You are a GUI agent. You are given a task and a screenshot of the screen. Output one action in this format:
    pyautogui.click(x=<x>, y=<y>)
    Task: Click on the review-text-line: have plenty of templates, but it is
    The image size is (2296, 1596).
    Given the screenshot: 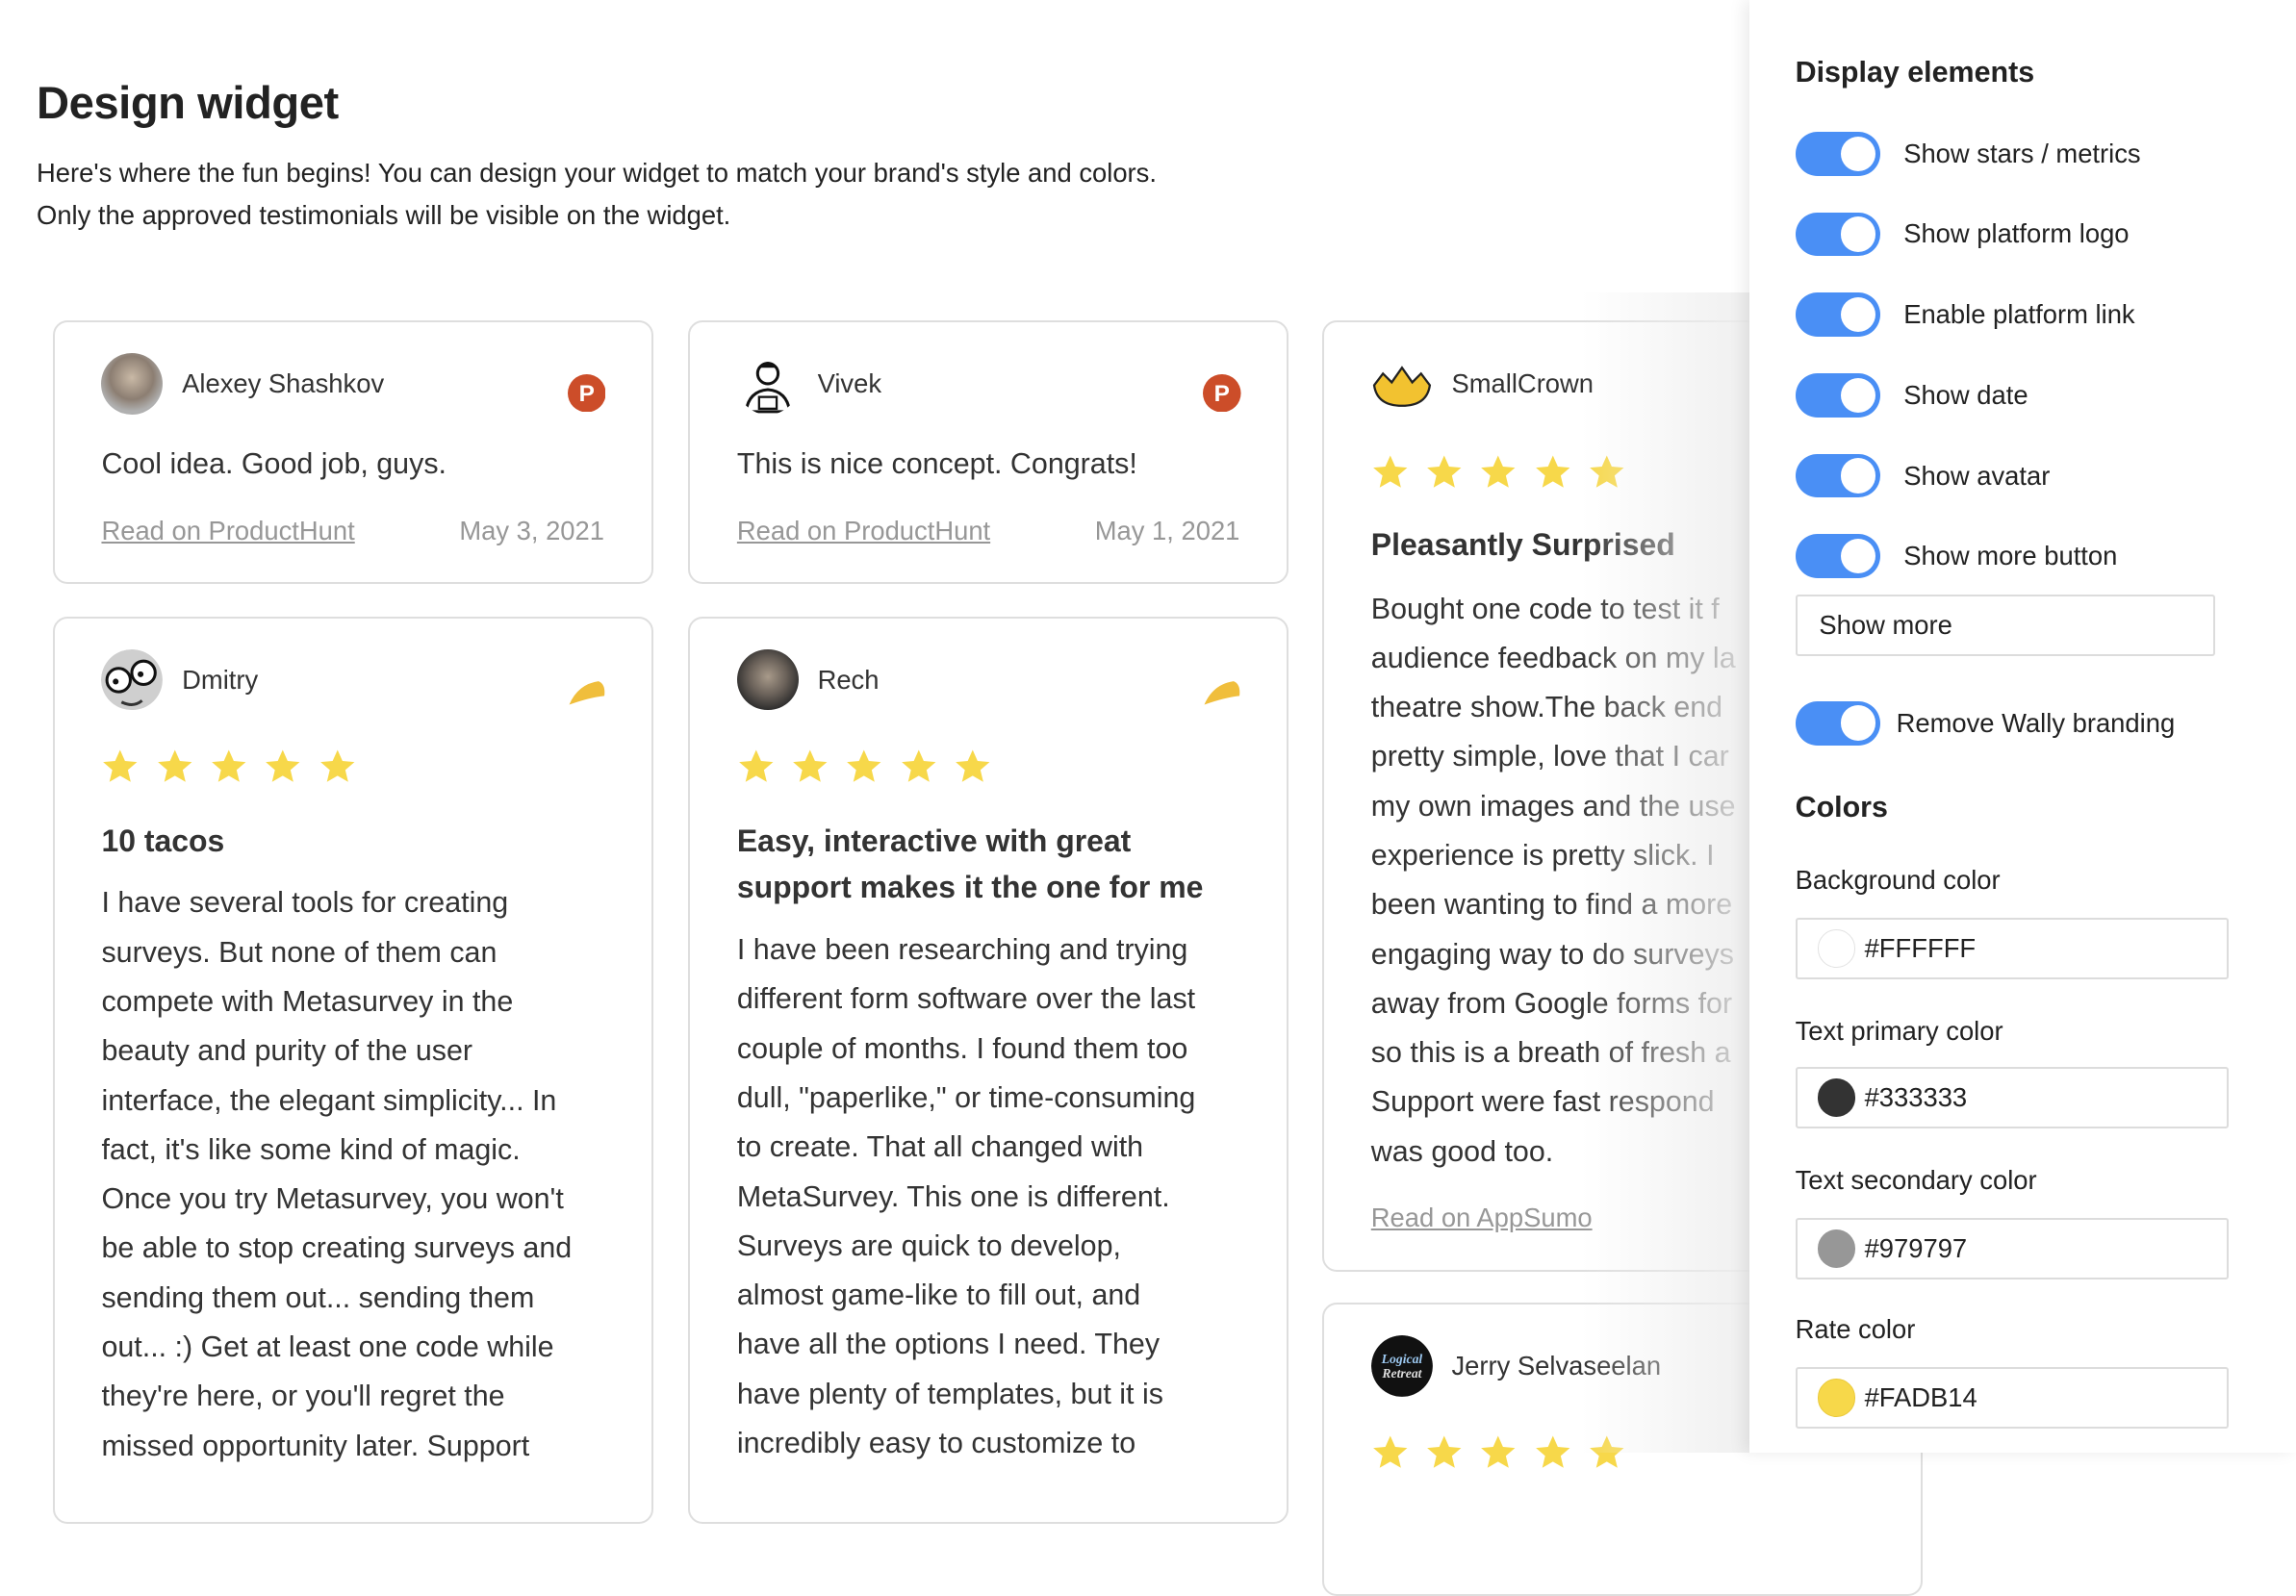 What is the action you would take?
    pyautogui.click(x=949, y=1393)
    